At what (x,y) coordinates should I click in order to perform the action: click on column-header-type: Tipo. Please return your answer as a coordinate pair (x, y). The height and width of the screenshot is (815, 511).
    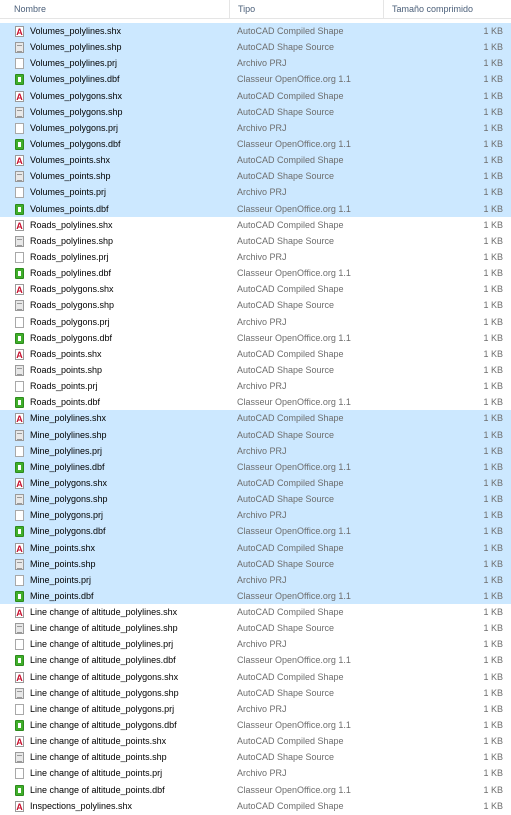
    Looking at the image, I should click on (307, 9).